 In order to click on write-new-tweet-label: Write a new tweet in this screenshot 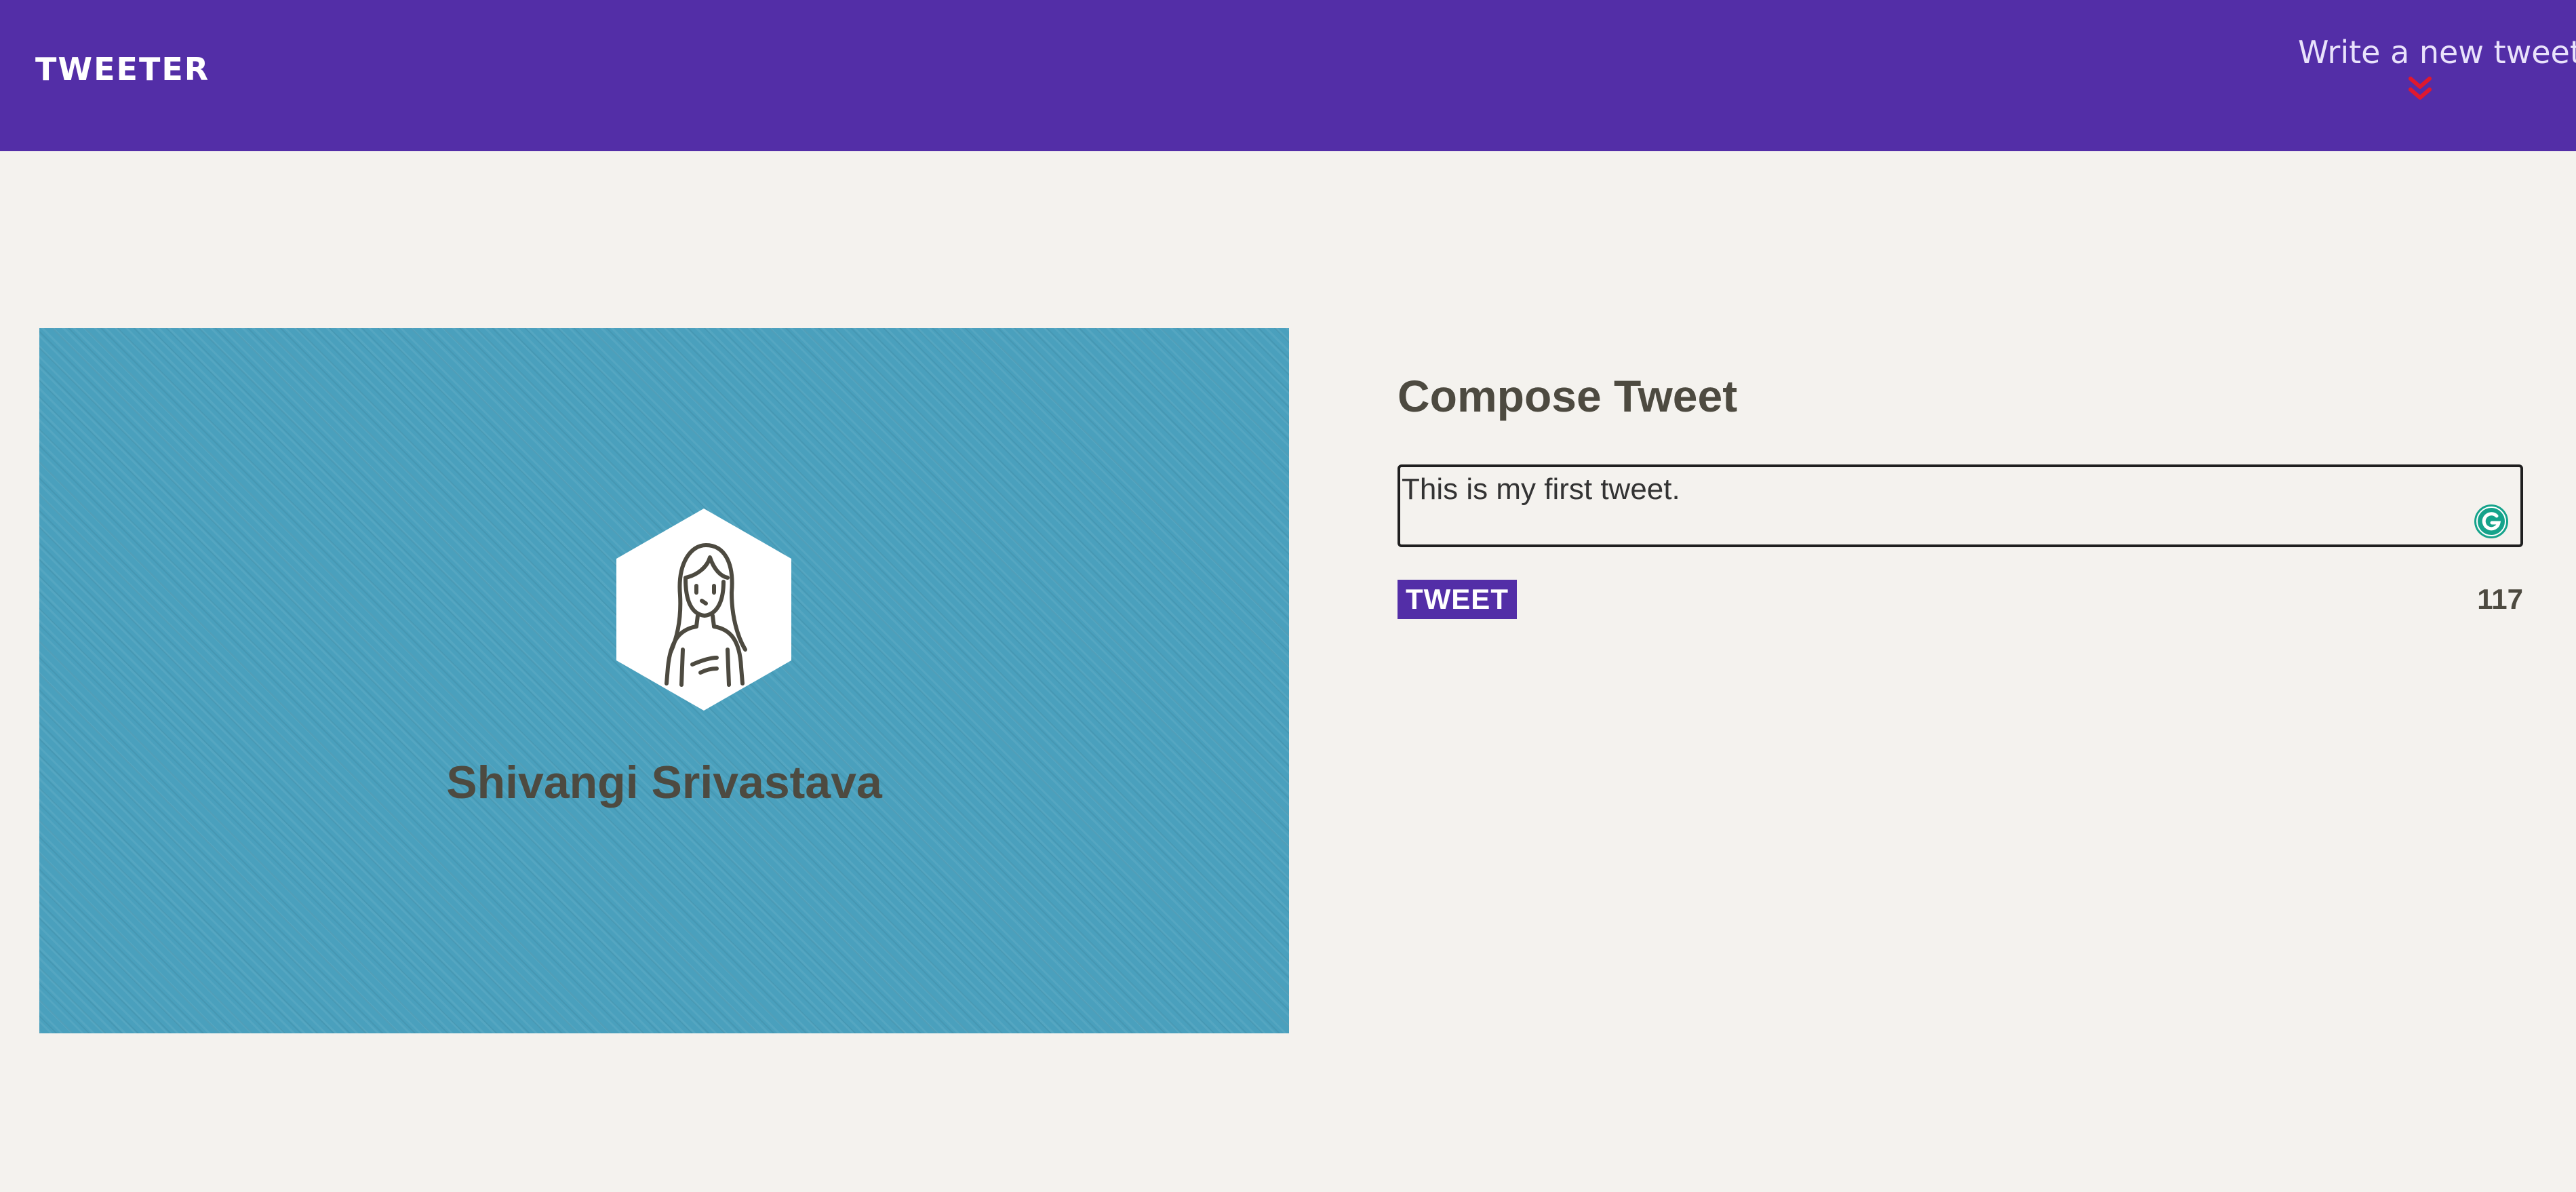, I will do `click(2437, 52)`.